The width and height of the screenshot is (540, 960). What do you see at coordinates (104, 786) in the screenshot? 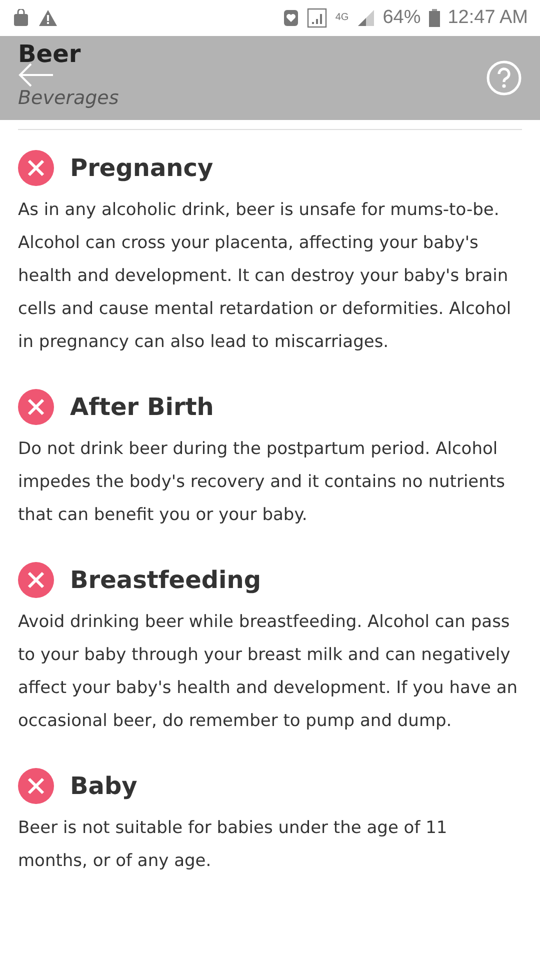
I see `section-heading: Baby` at bounding box center [104, 786].